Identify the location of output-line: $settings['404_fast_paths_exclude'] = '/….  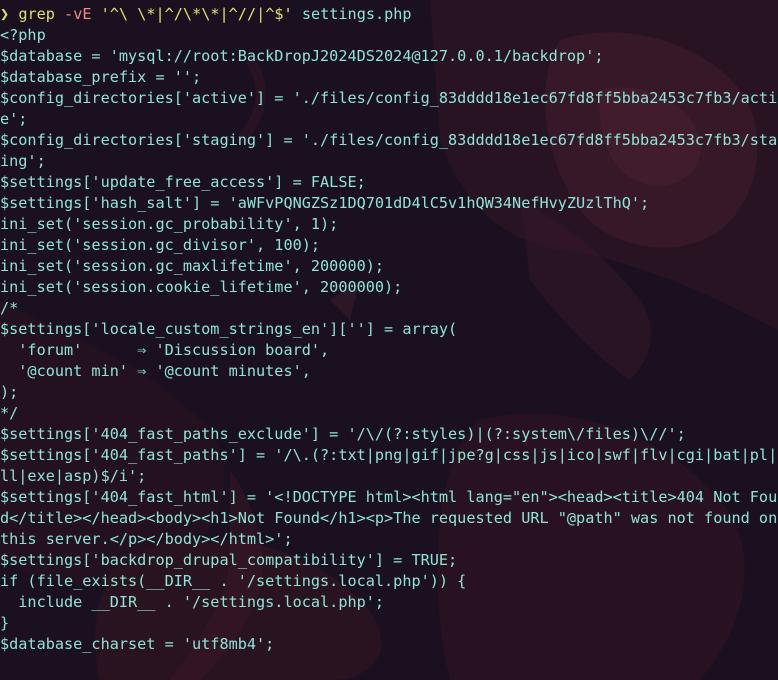
(343, 434).